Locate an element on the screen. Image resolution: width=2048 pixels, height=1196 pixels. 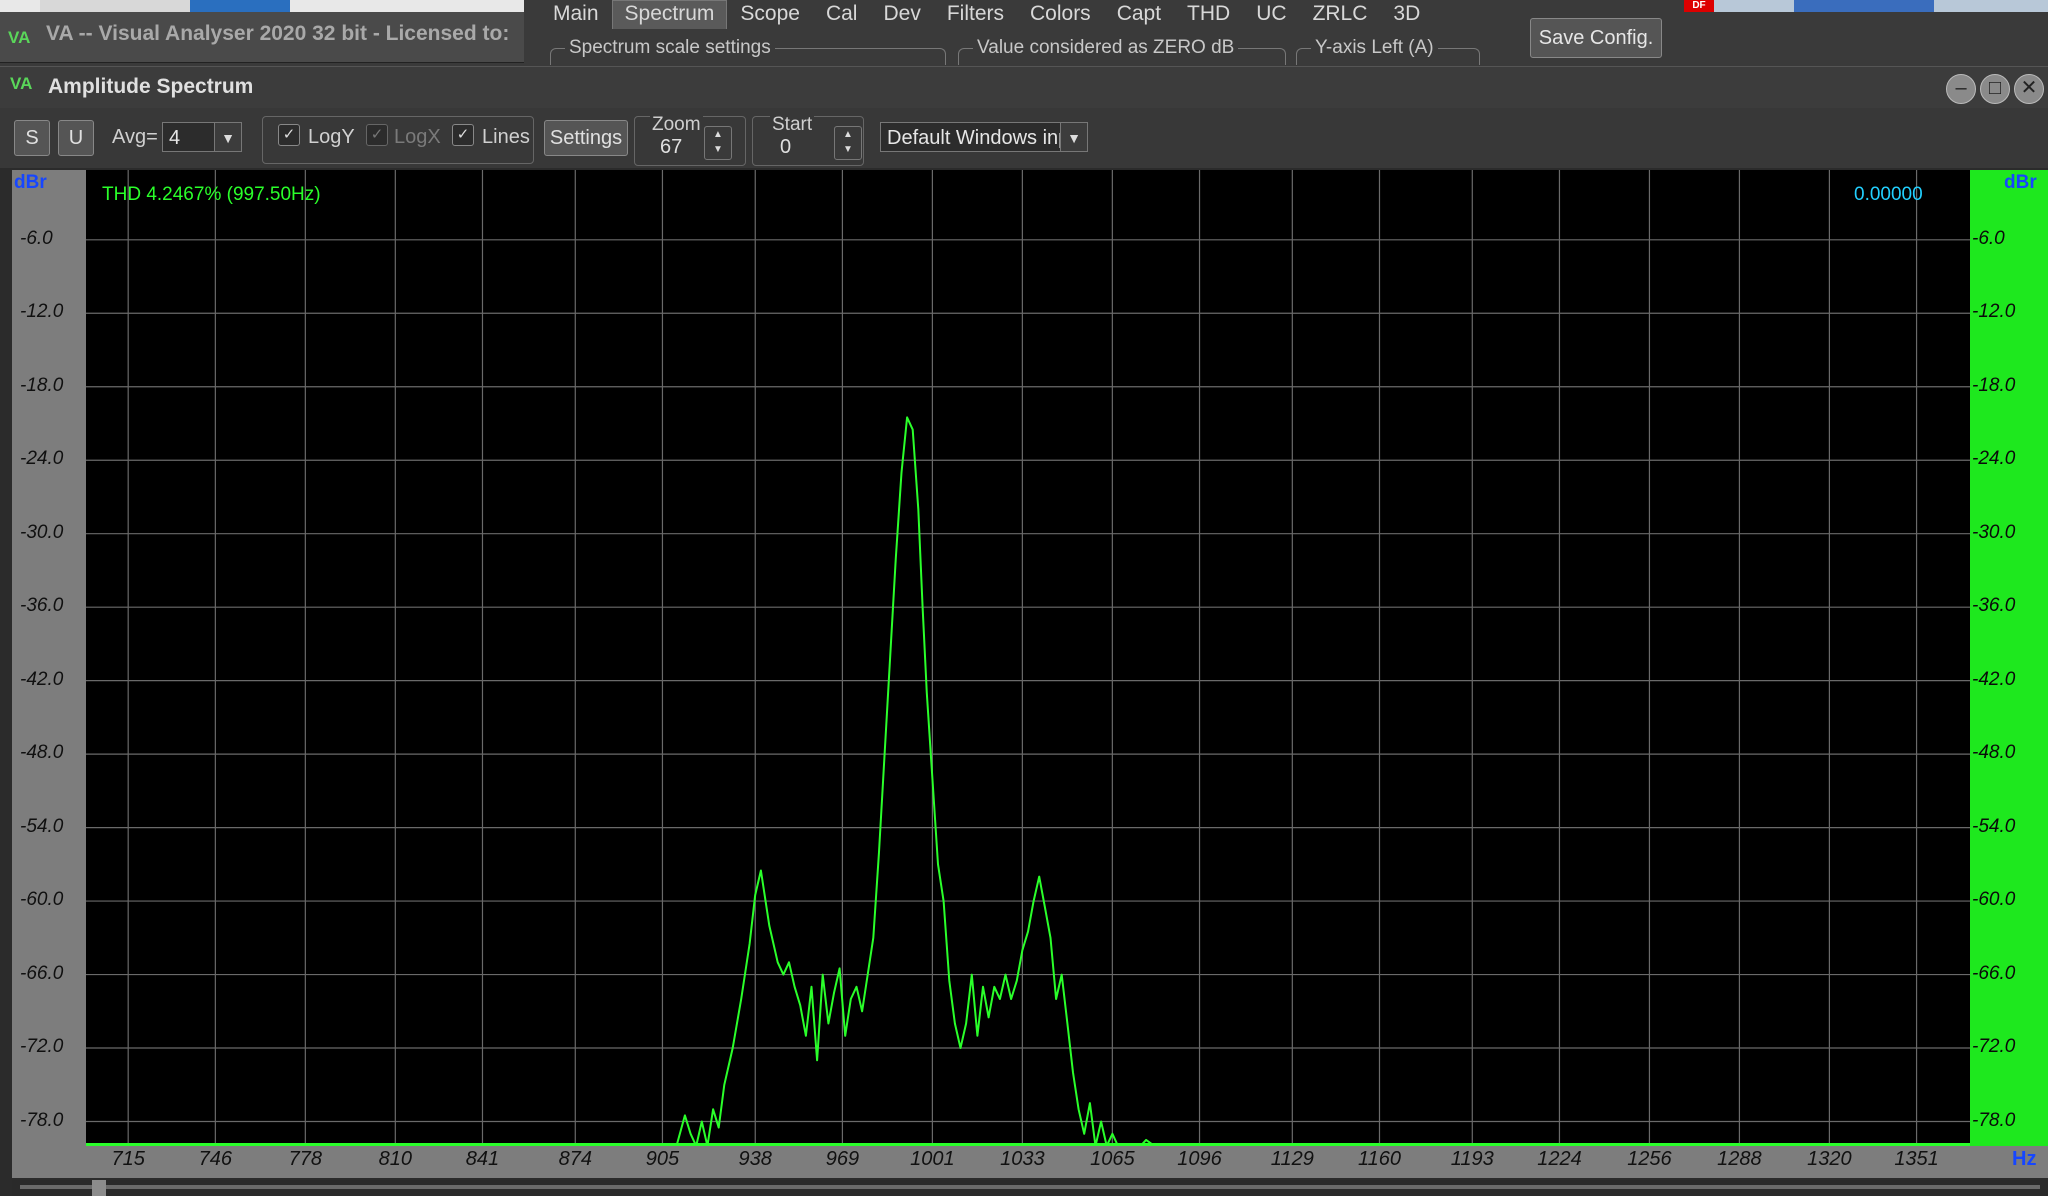
y-tick-label-right: -66.0 is located at coordinates (1994, 973).